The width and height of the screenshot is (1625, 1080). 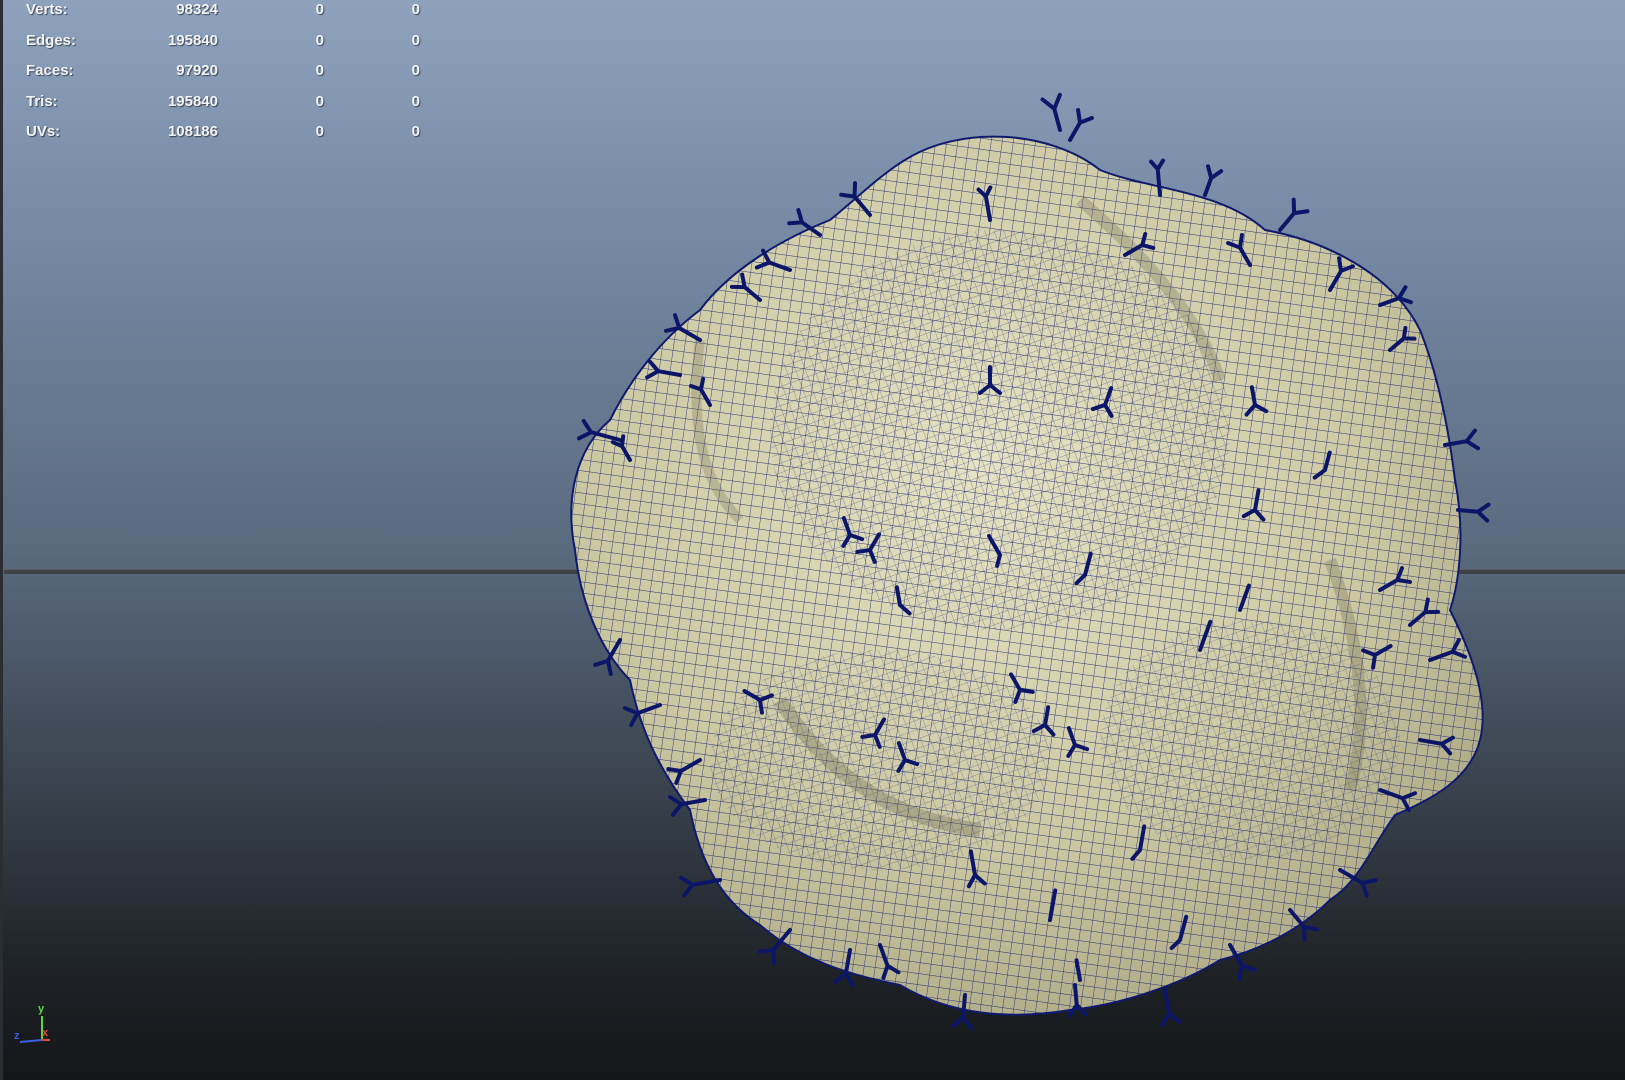 I want to click on hud-row-uvs: UVs: 108186 0 0, so click(x=223, y=137).